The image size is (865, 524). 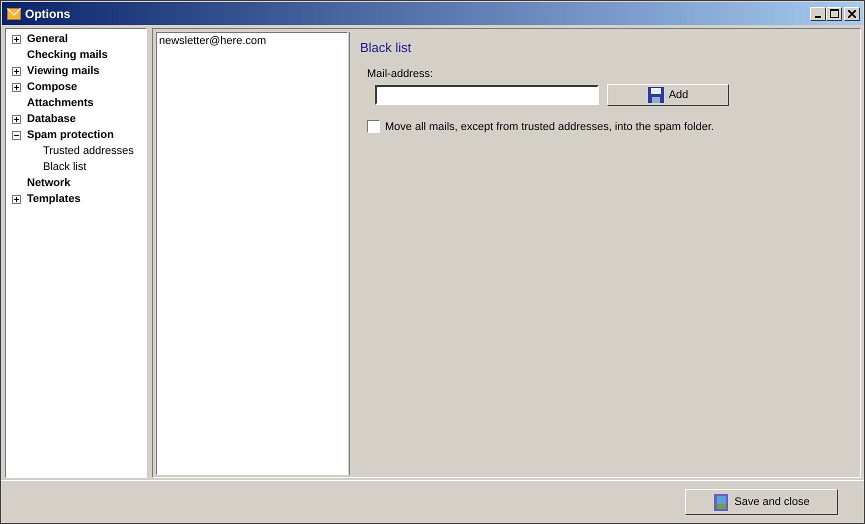 What do you see at coordinates (48, 183) in the screenshot?
I see `tree-item: Network` at bounding box center [48, 183].